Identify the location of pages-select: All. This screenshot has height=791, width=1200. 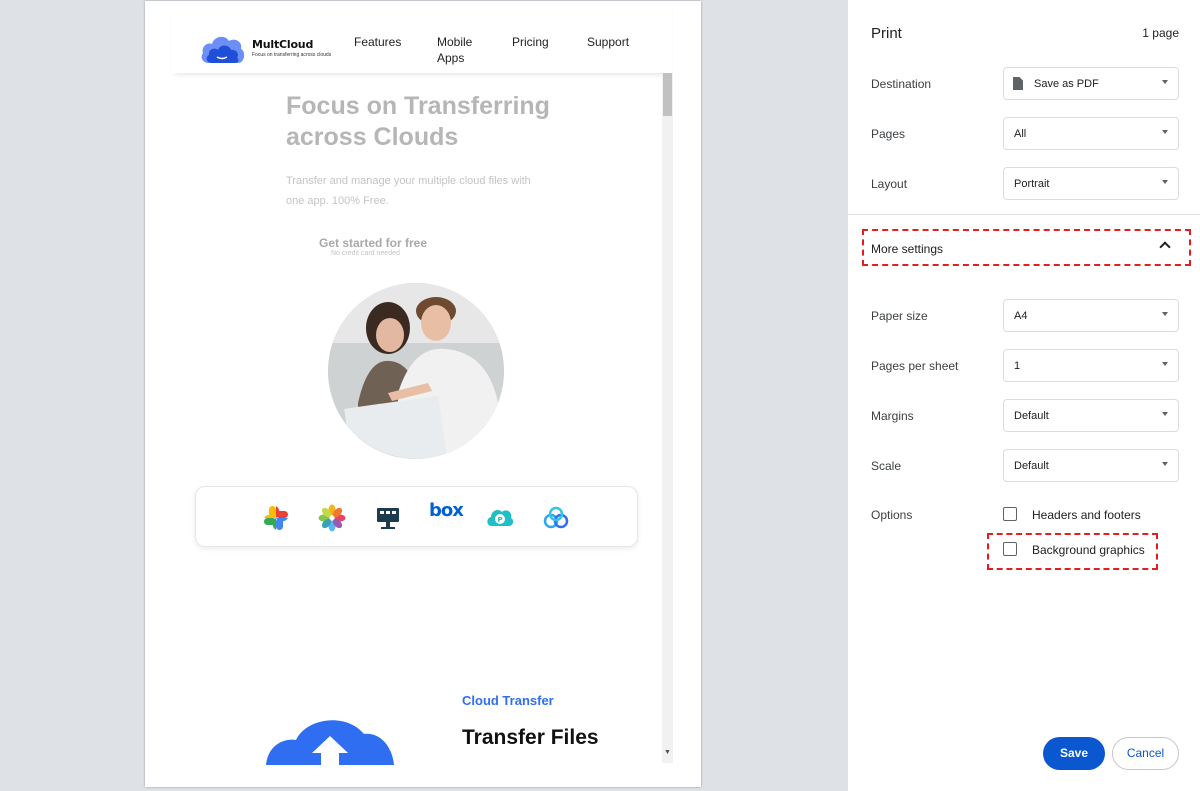
(1091, 133).